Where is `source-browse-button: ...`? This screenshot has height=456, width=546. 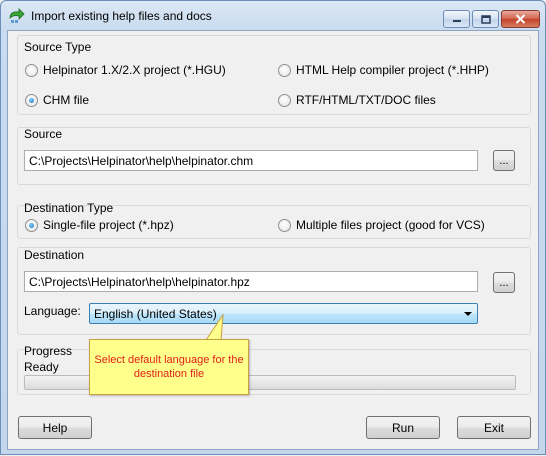
source-browse-button: ... is located at coordinates (504, 160).